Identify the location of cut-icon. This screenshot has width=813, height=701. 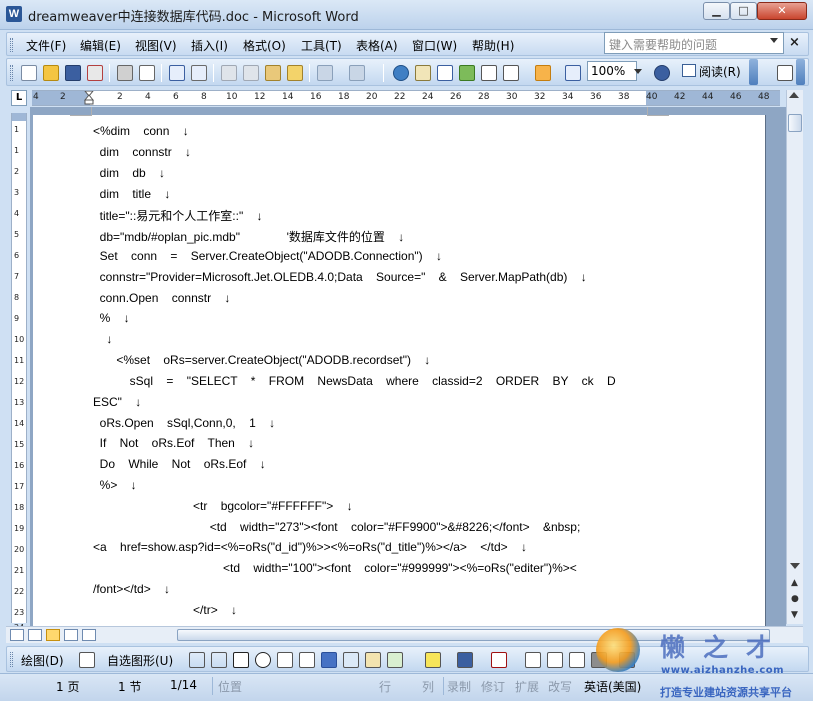
(229, 73).